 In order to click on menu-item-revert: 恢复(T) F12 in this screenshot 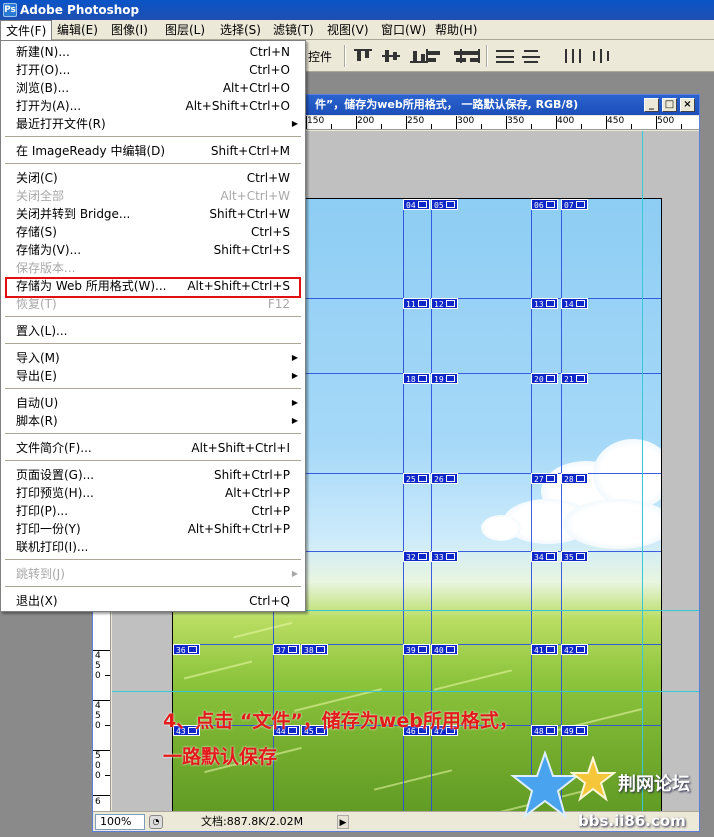, I will do `click(153, 304)`.